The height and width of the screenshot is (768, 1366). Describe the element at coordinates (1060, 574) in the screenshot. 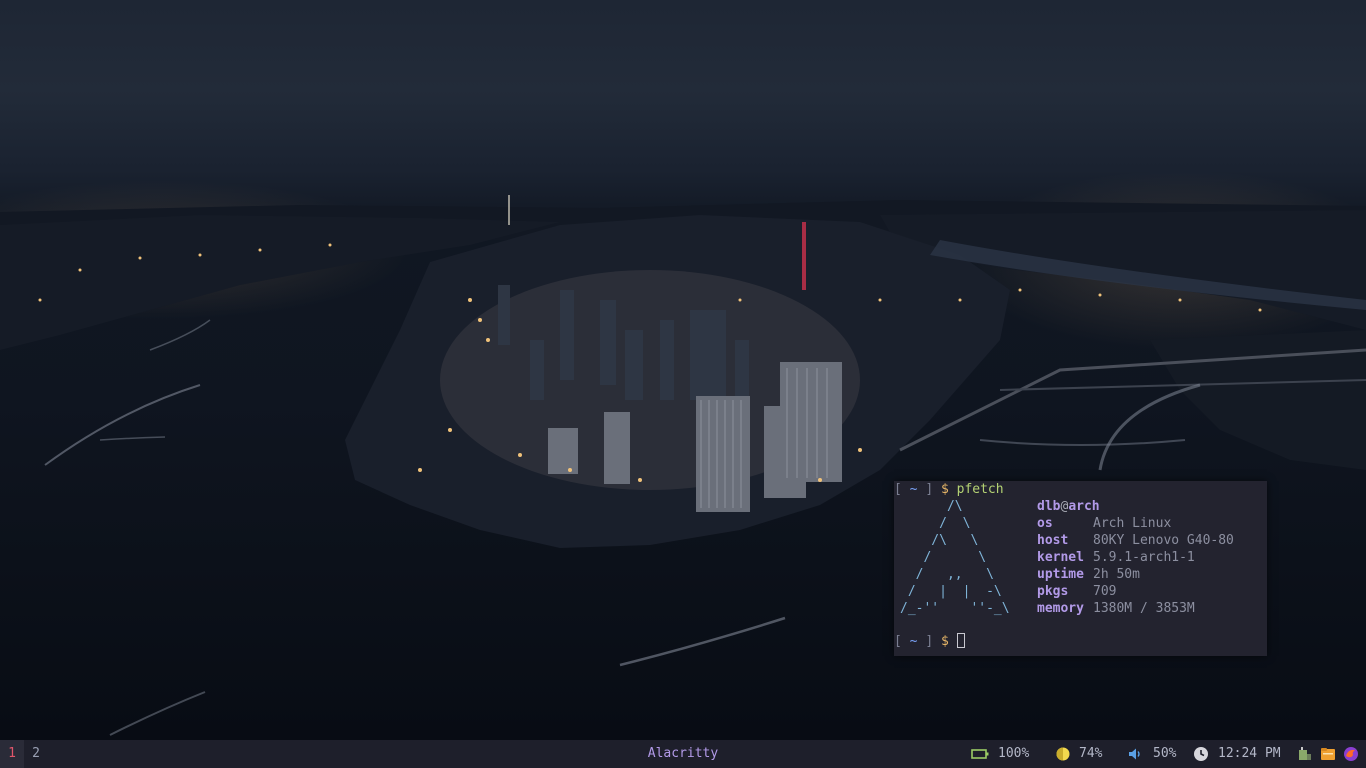

I see `info-key: uptime` at that location.